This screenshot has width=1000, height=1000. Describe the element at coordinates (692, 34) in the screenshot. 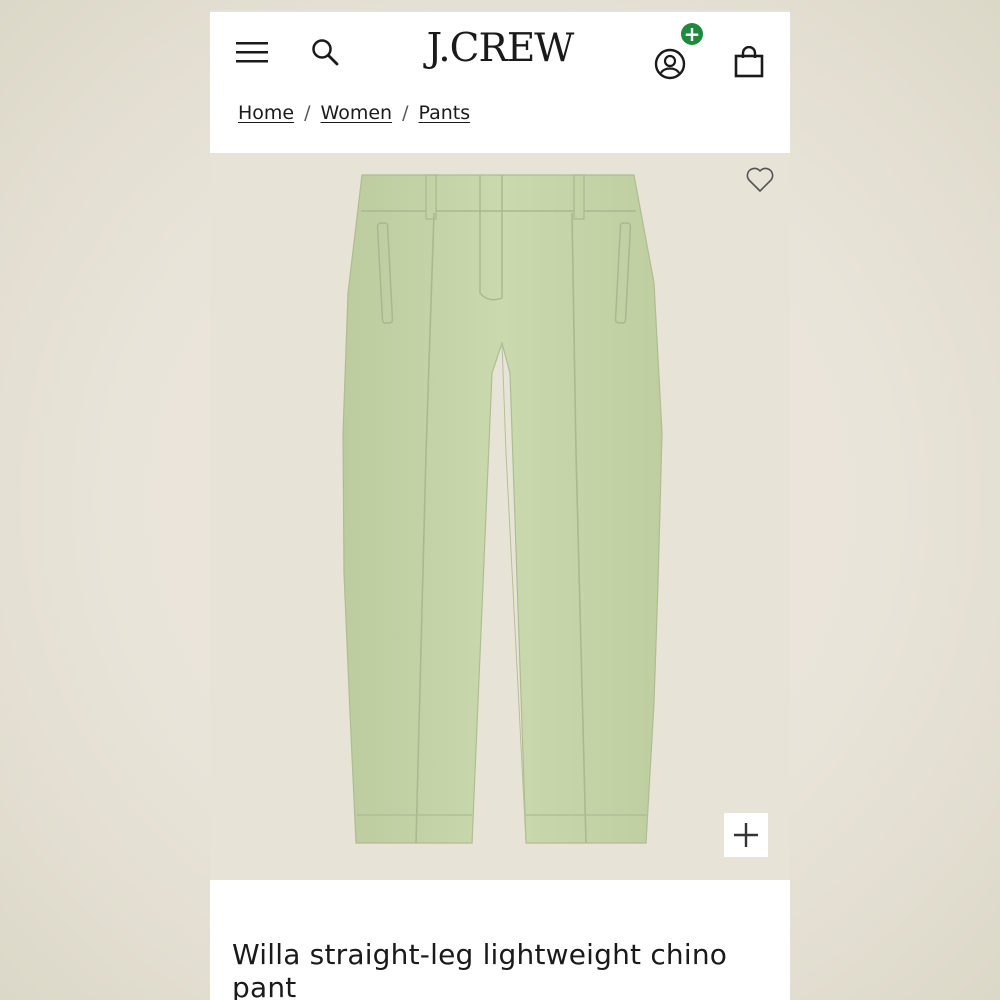

I see `account-badge: +` at that location.